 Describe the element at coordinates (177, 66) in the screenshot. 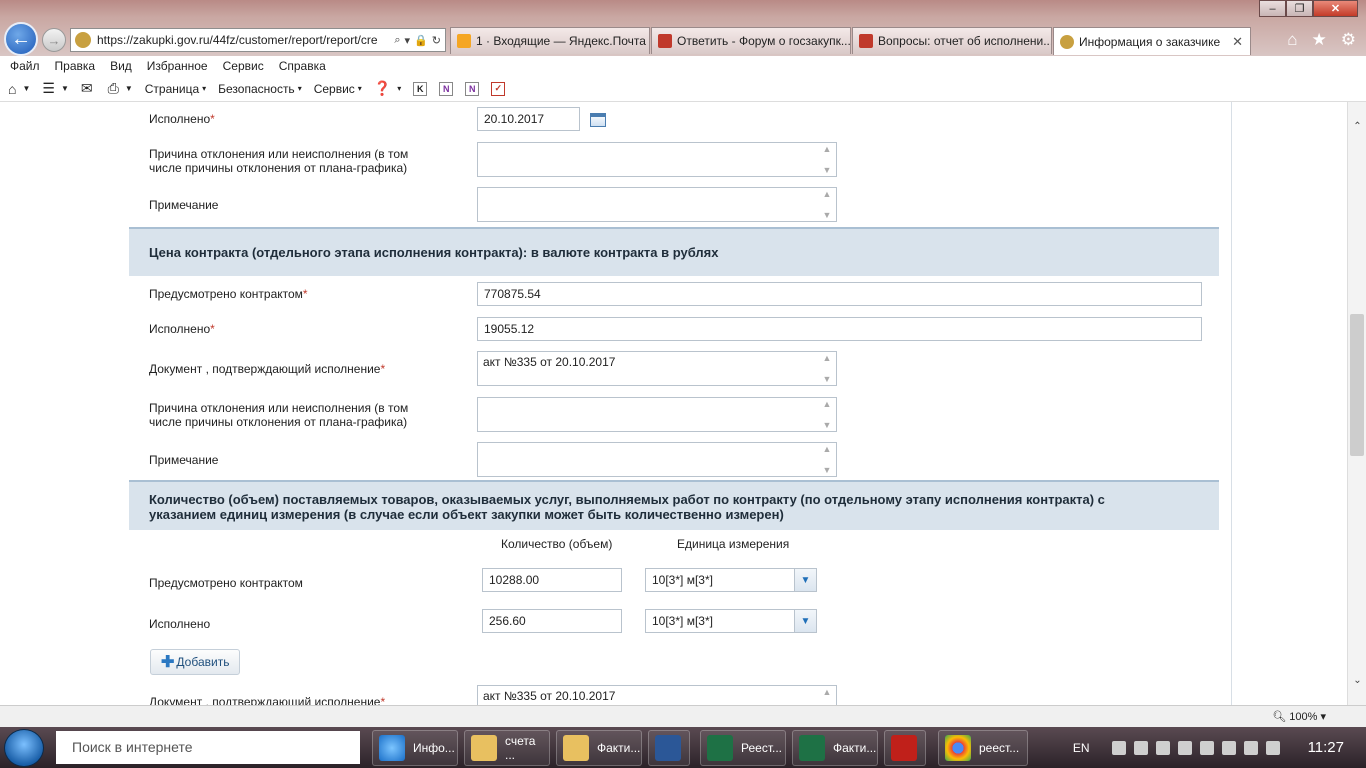

I see `menu-favorites: Избранное` at that location.